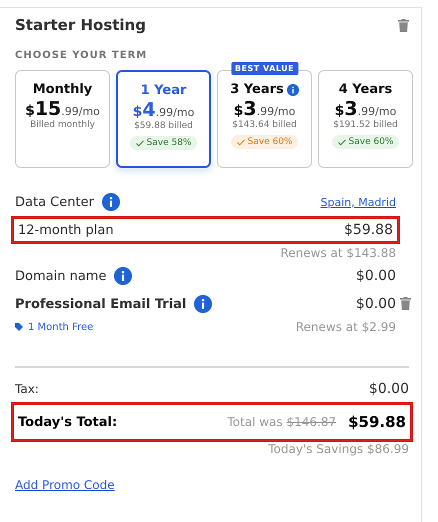  Describe the element at coordinates (27, 389) in the screenshot. I see `tax-label: Tax:` at that location.